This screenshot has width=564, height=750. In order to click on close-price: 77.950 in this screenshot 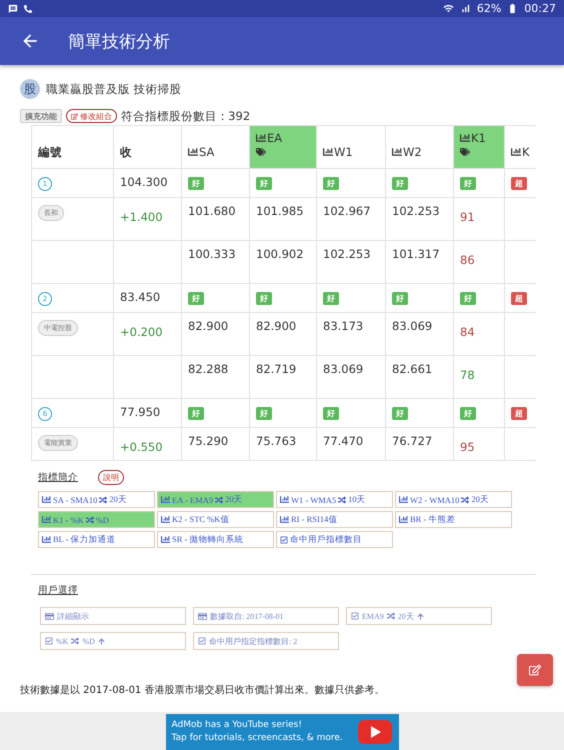, I will do `click(140, 412)`.